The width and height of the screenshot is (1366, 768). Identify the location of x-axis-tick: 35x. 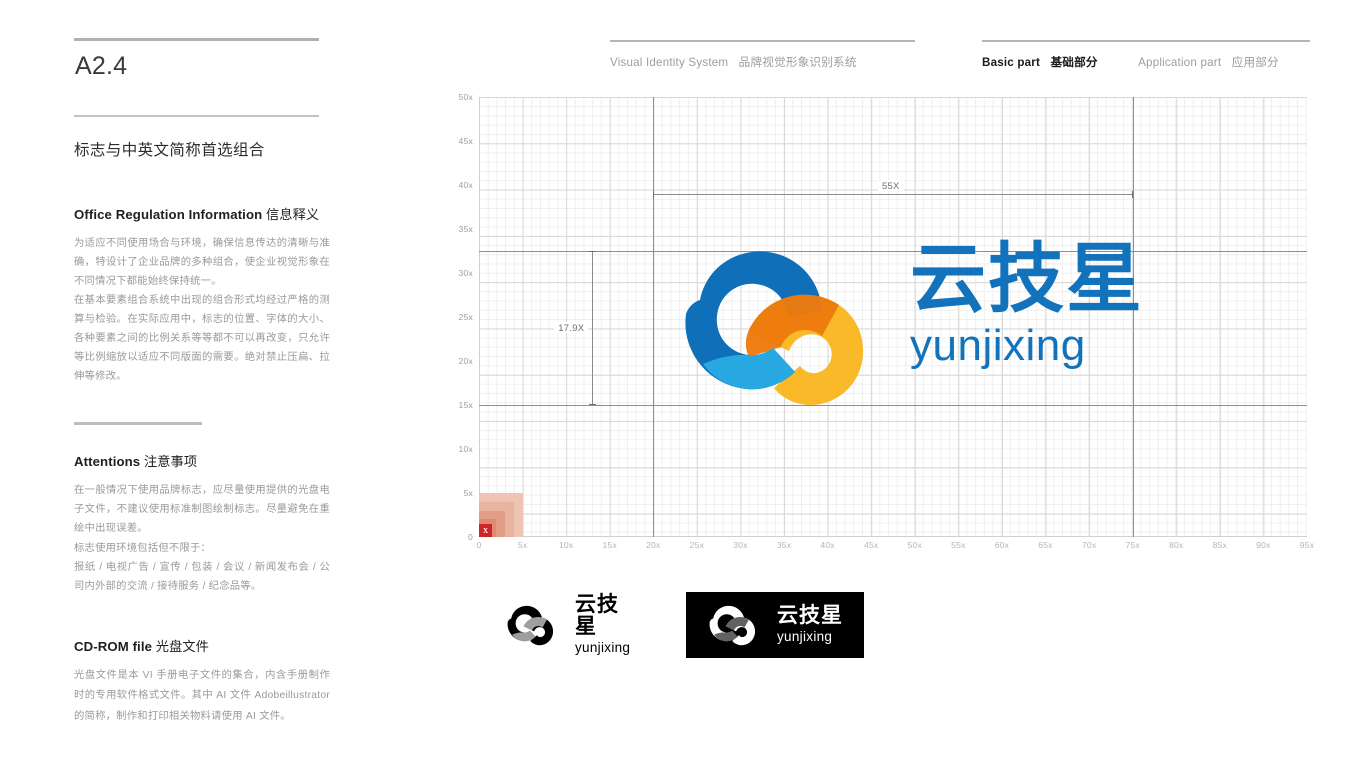
(784, 545).